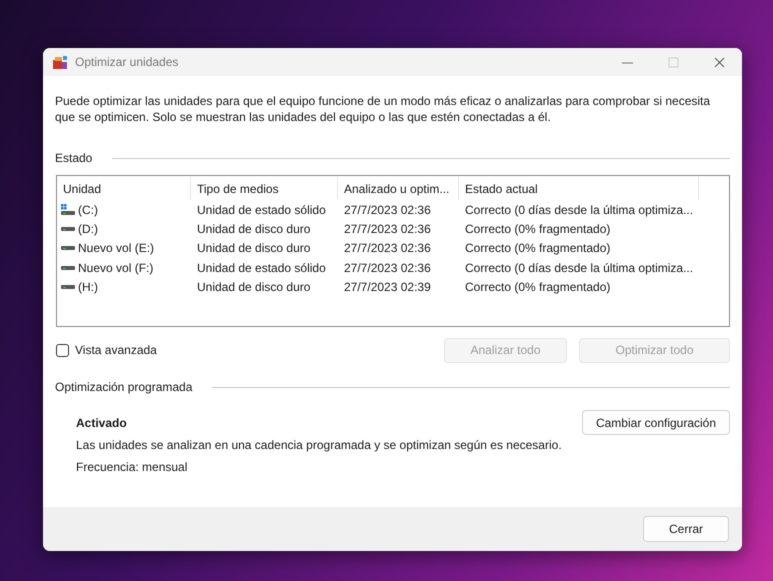 This screenshot has height=581, width=773. Describe the element at coordinates (127, 62) in the screenshot. I see `window-title: Optimizar unidades` at that location.